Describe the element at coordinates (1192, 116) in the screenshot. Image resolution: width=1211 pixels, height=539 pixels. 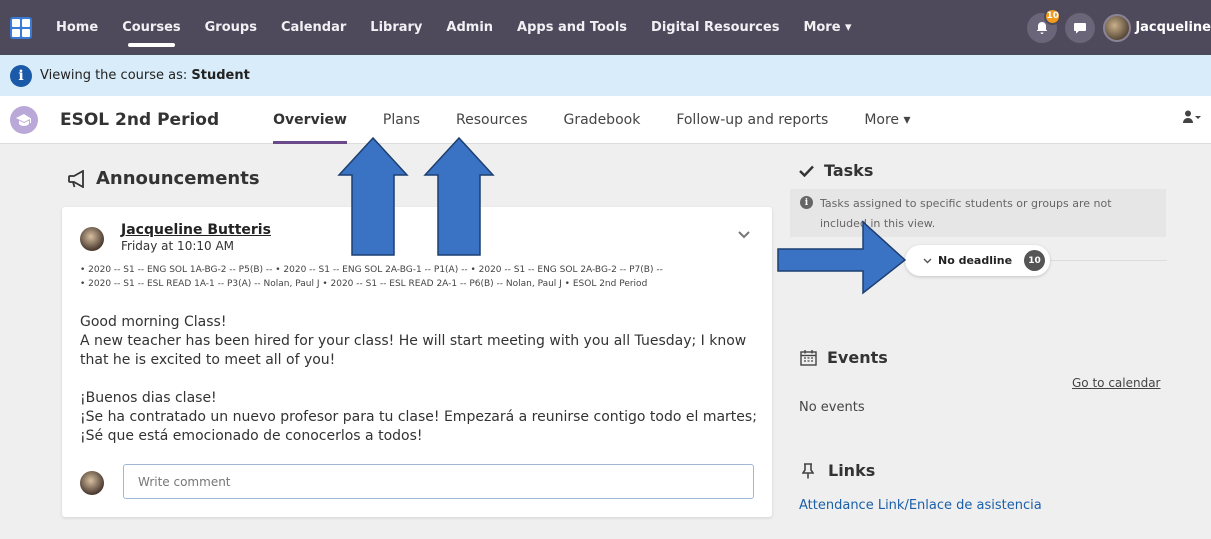
I see `person-dropdown-icon` at that location.